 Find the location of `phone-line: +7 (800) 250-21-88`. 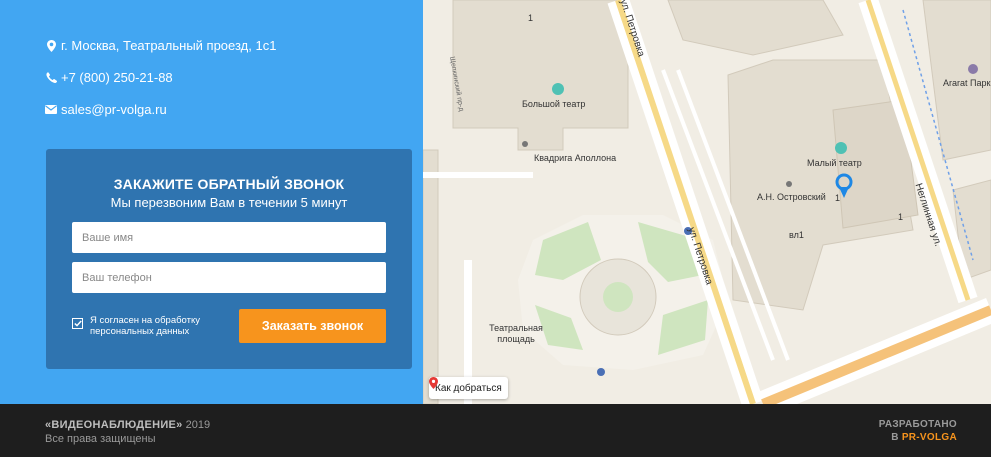

phone-line: +7 (800) 250-21-88 is located at coordinates (109, 77).